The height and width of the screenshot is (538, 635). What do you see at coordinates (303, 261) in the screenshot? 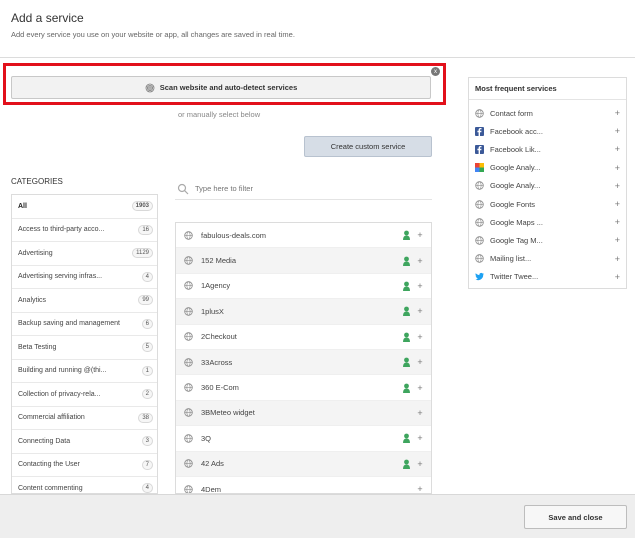
I see `service-item: 152 Media +` at bounding box center [303, 261].